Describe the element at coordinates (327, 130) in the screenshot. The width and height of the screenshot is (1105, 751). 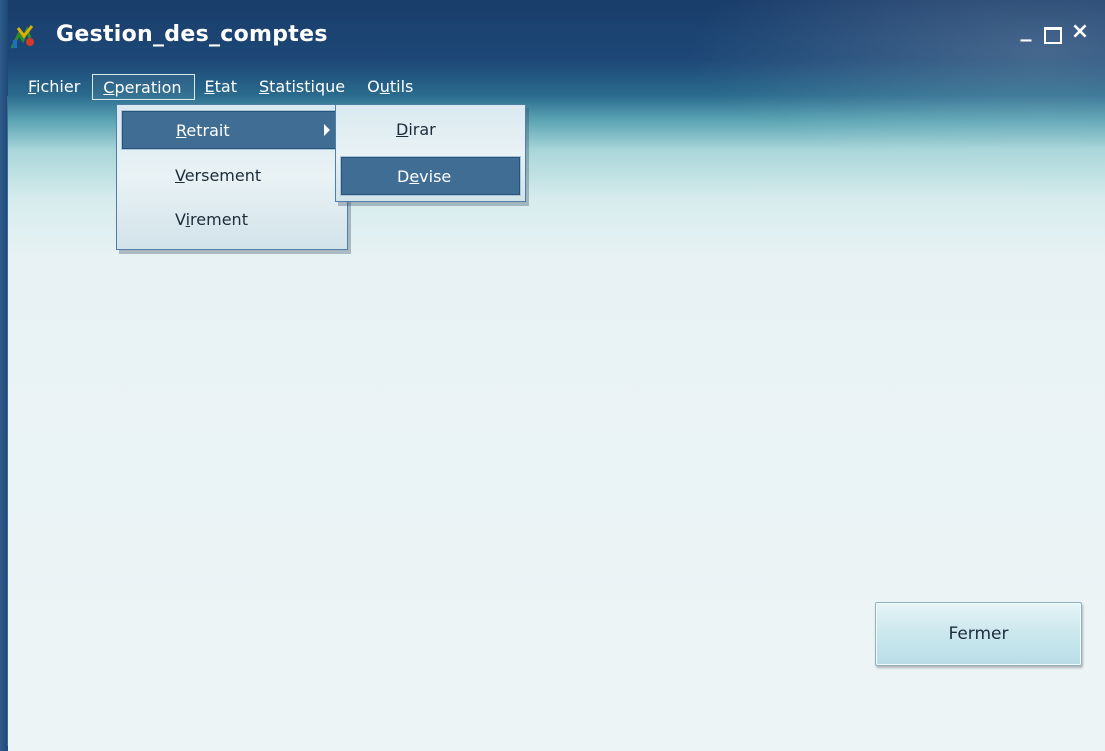
I see `submenu-arrow-icon` at that location.